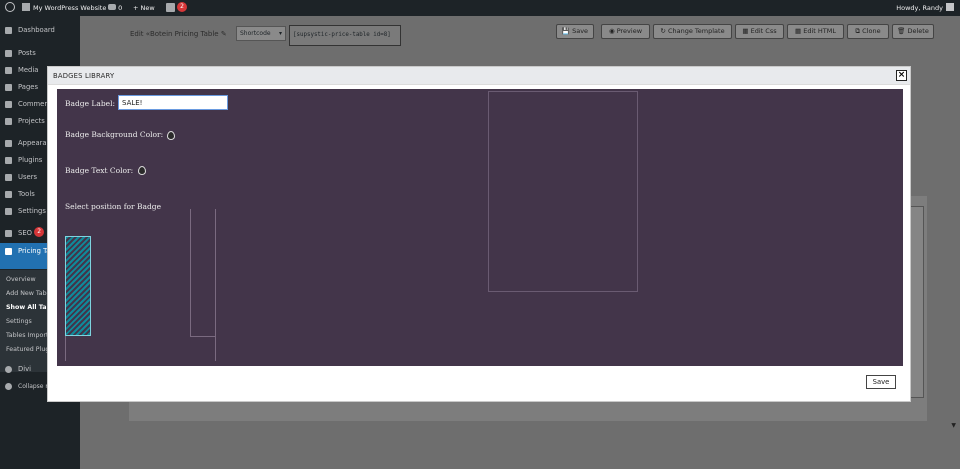 The image size is (960, 469). I want to click on save-icon: 💾, so click(566, 31).